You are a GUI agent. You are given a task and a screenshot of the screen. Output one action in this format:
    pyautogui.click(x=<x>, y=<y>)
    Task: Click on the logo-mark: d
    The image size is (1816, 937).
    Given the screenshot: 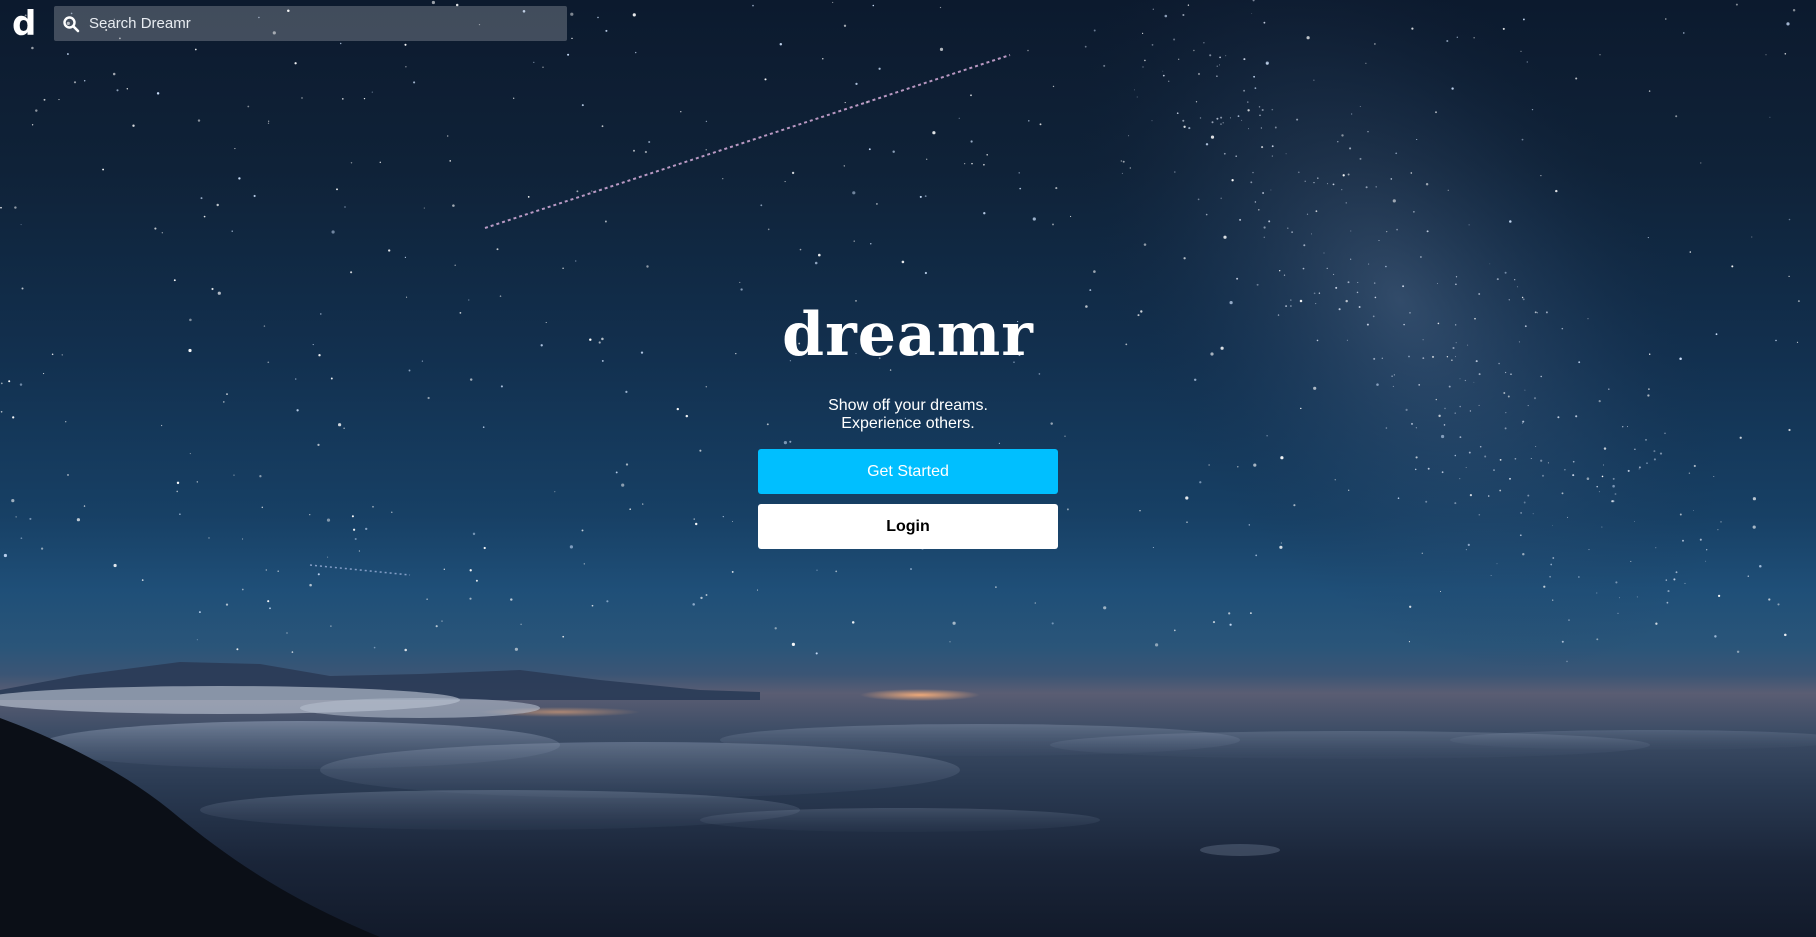 What is the action you would take?
    pyautogui.click(x=24, y=24)
    